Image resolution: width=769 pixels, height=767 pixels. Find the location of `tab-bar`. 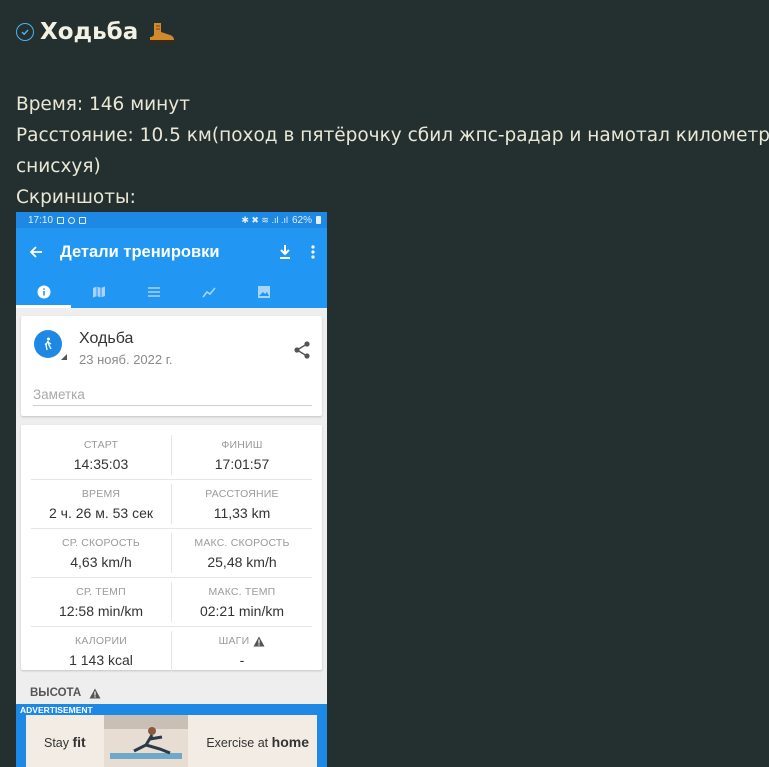

tab-bar is located at coordinates (171, 292).